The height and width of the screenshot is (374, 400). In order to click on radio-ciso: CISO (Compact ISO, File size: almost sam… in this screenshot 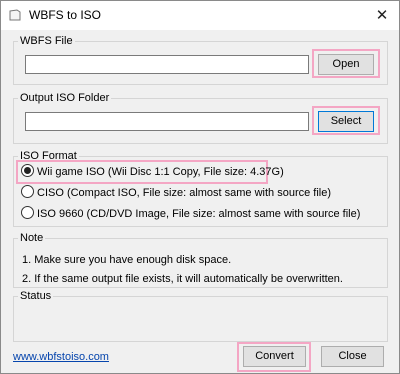, I will do `click(176, 193)`.